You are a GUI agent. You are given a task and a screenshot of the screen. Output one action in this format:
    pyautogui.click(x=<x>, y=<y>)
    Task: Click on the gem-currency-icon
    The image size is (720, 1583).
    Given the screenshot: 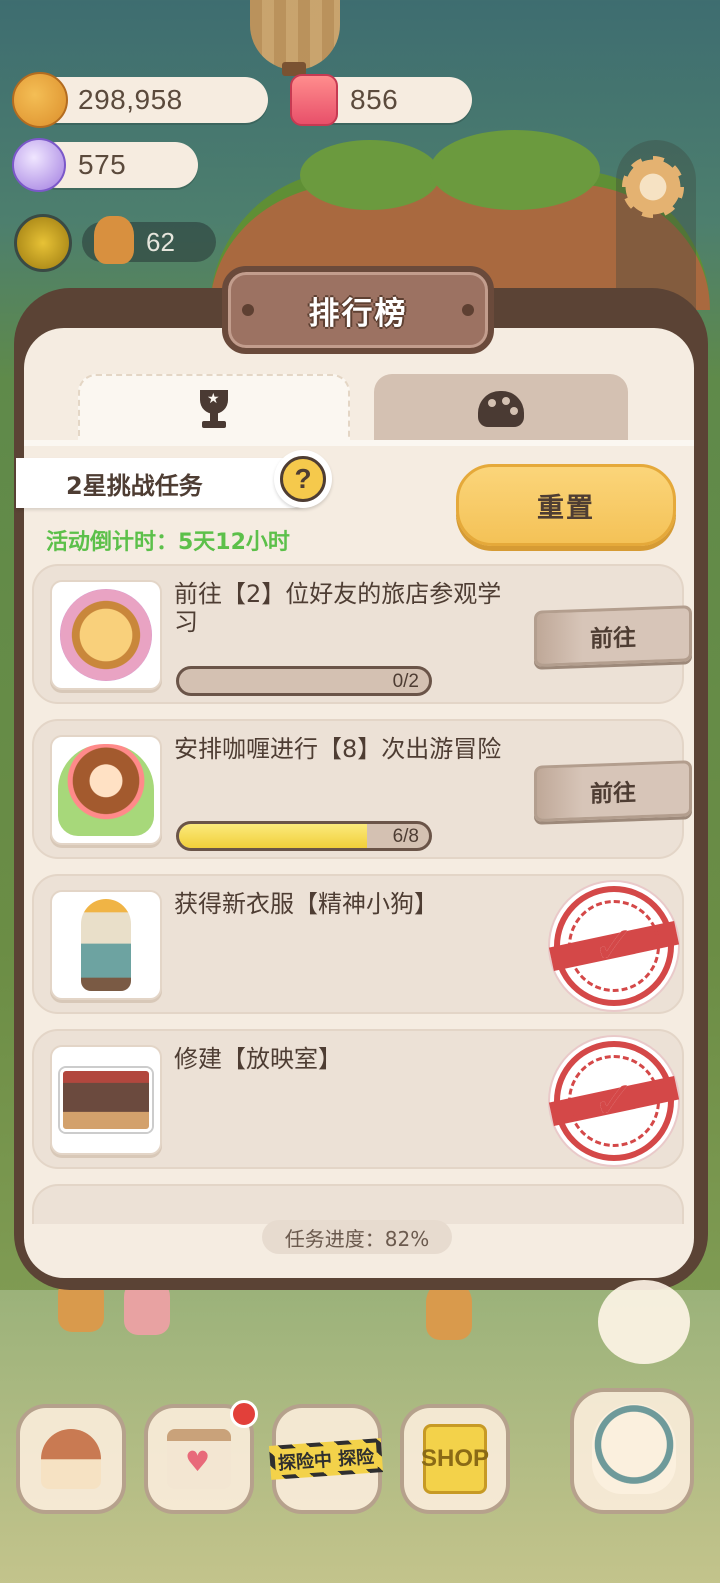 What is the action you would take?
    pyautogui.click(x=39, y=165)
    